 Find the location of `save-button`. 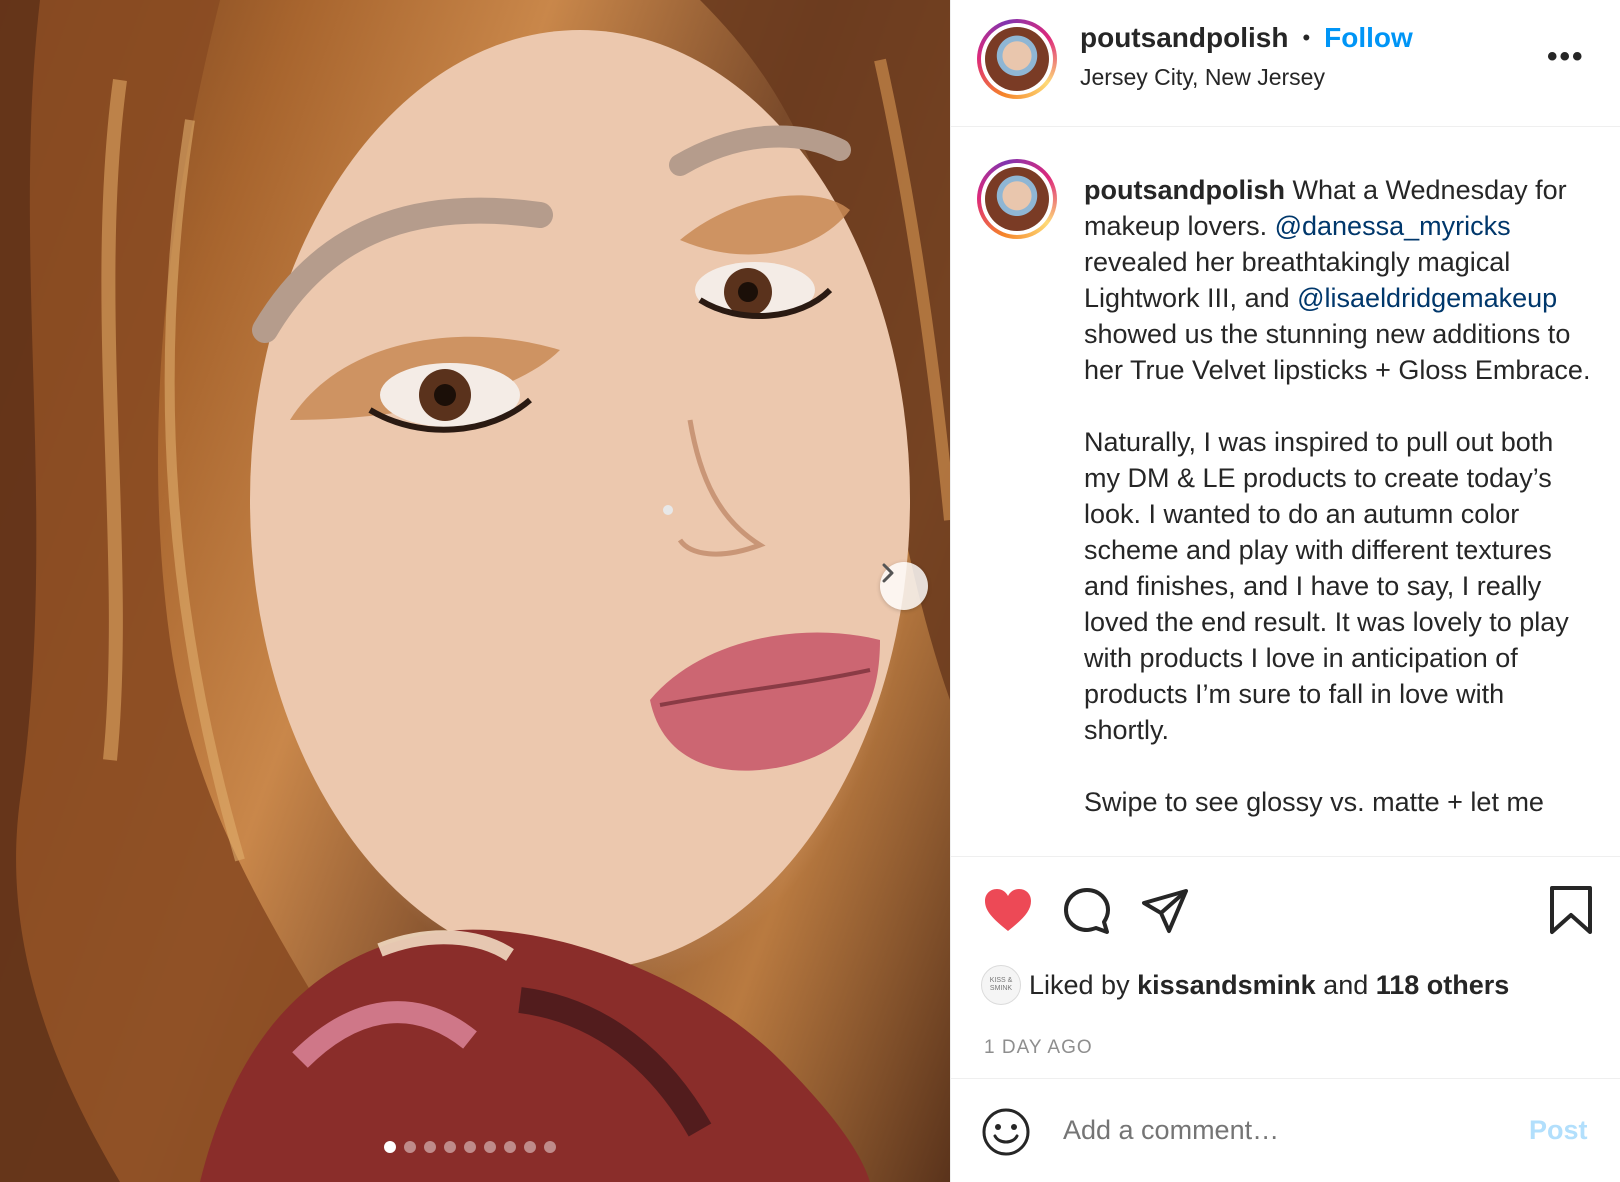

save-button is located at coordinates (1571, 912).